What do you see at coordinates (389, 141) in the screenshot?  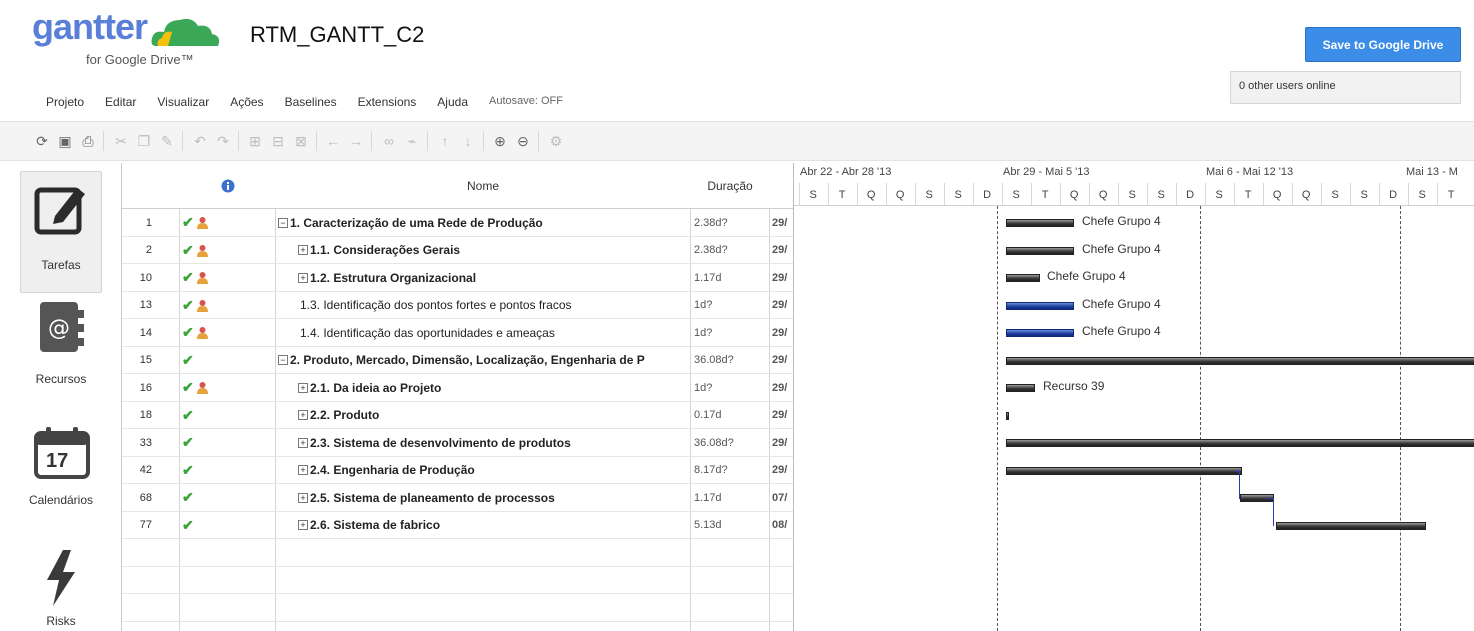 I see `link-icon: ∞` at bounding box center [389, 141].